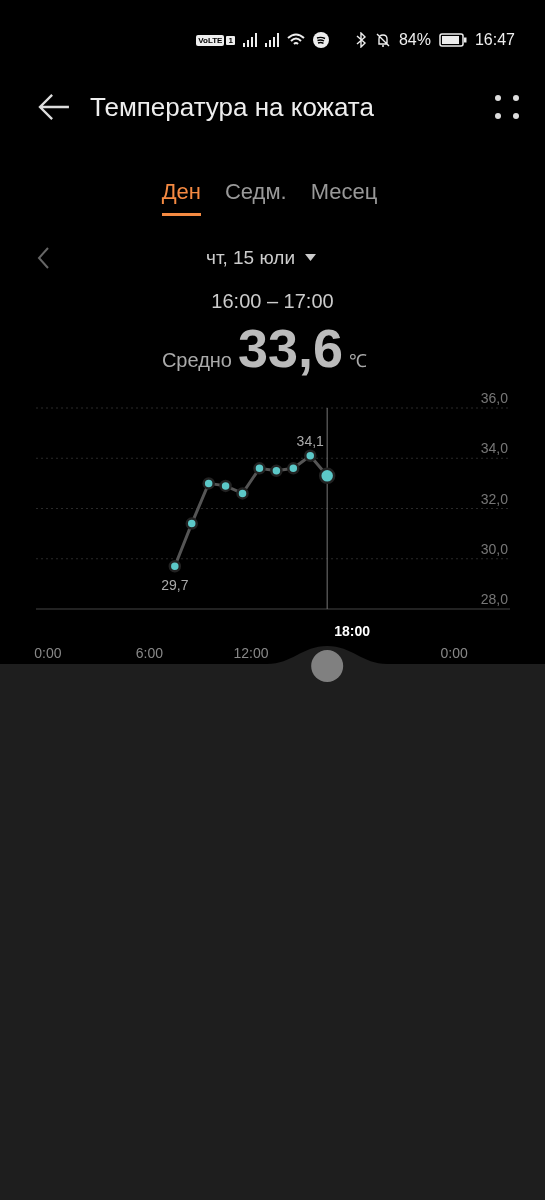 The height and width of the screenshot is (1200, 545). What do you see at coordinates (295, 40) in the screenshot?
I see `wifi-icon` at bounding box center [295, 40].